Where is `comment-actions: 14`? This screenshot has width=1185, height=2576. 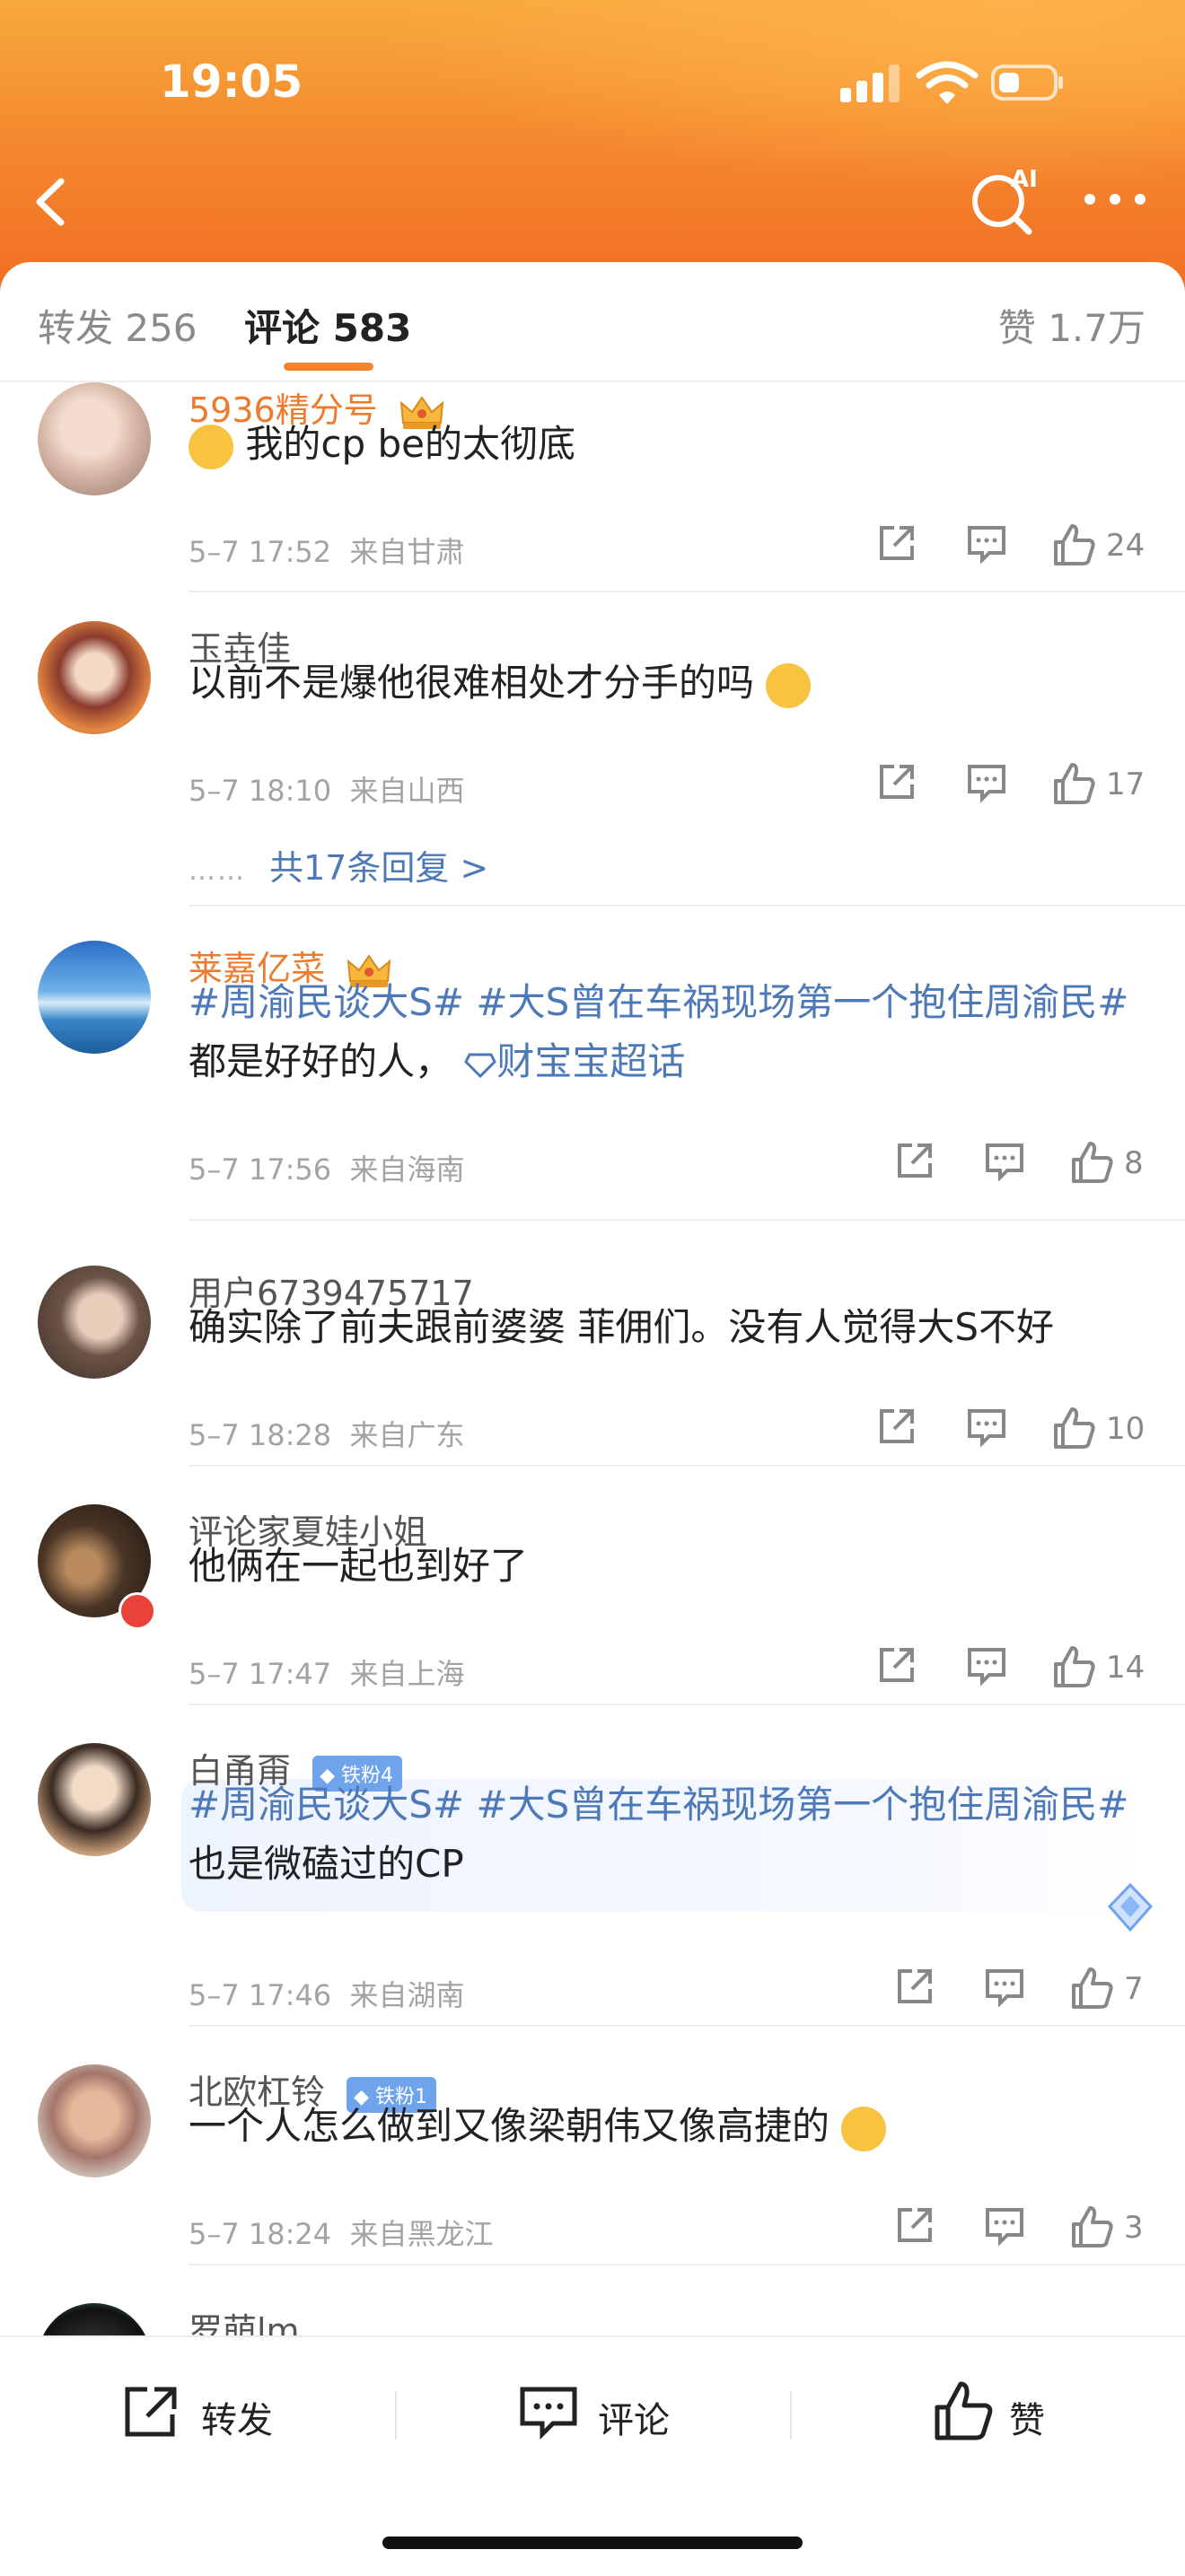 comment-actions: 14 is located at coordinates (1011, 1669).